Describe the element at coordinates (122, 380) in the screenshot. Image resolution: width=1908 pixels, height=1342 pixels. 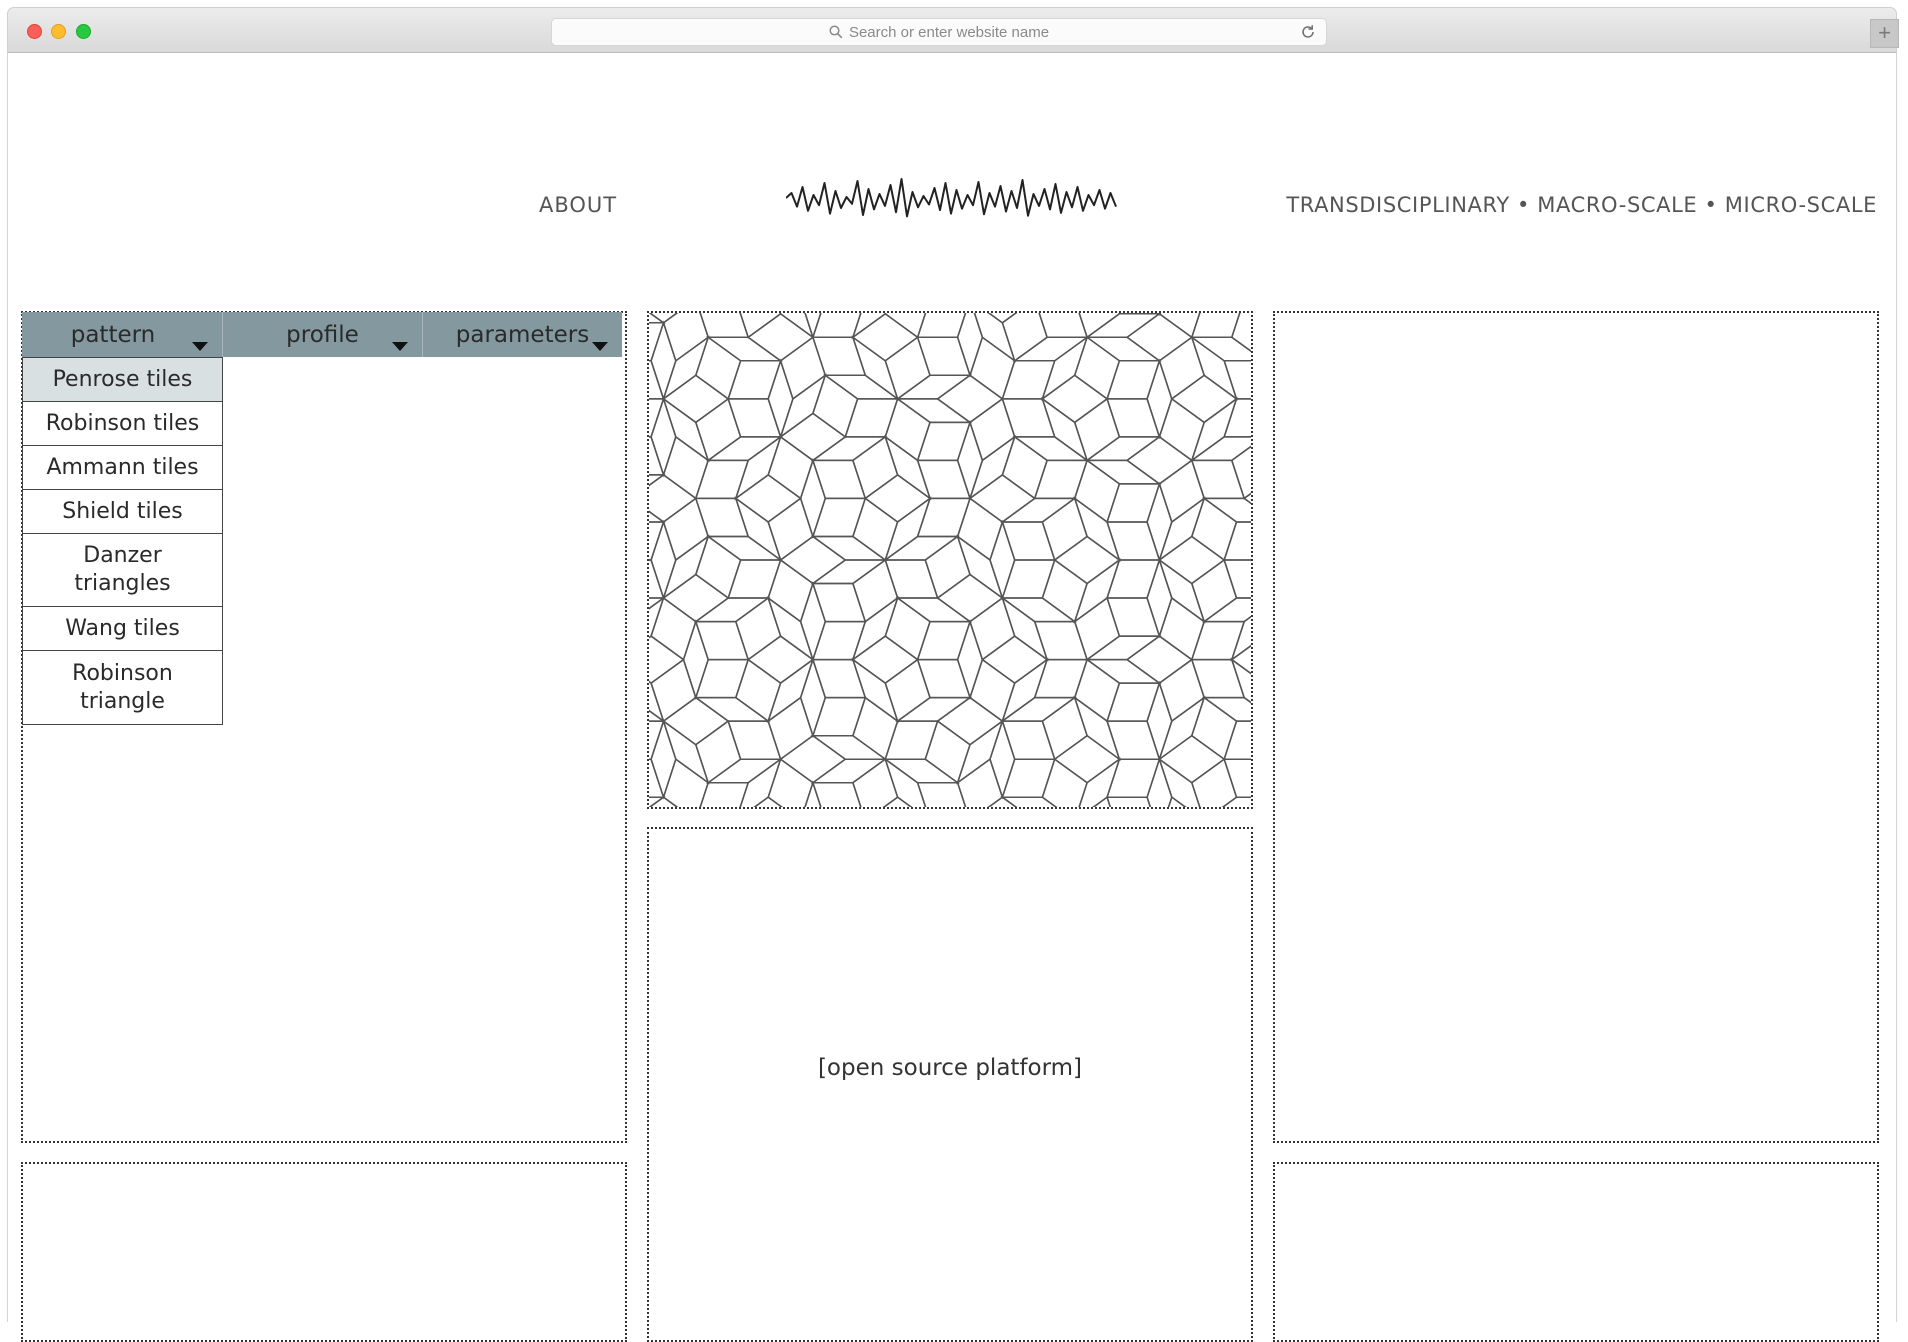
I see `pattern-option-penrose: Penrose tiles` at that location.